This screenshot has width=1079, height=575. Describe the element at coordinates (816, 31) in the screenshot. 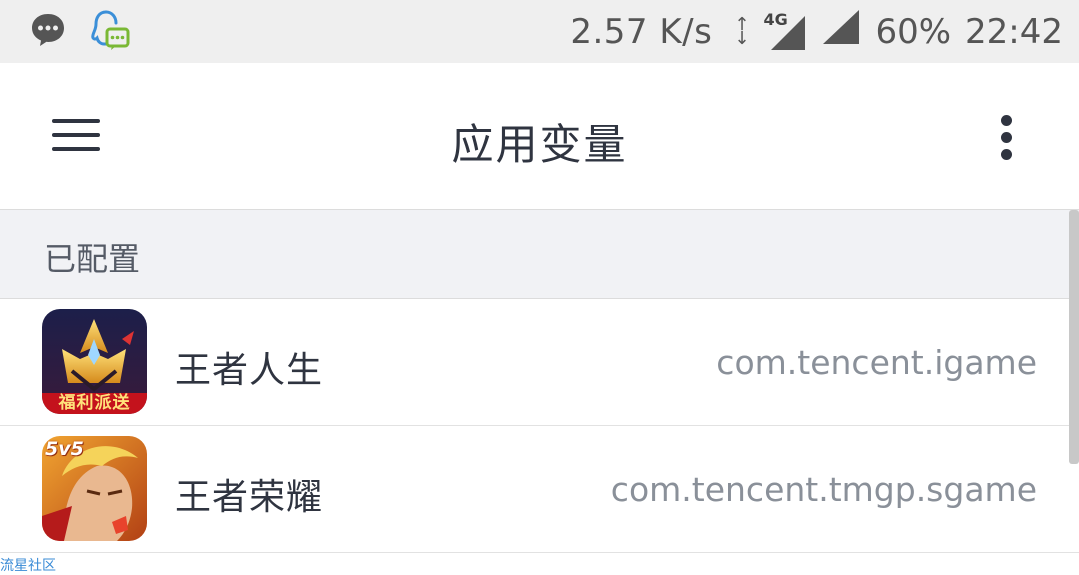

I see `status-bar-system: 2.57 K/s ↑ ↓ 4G 60% 22:42` at that location.